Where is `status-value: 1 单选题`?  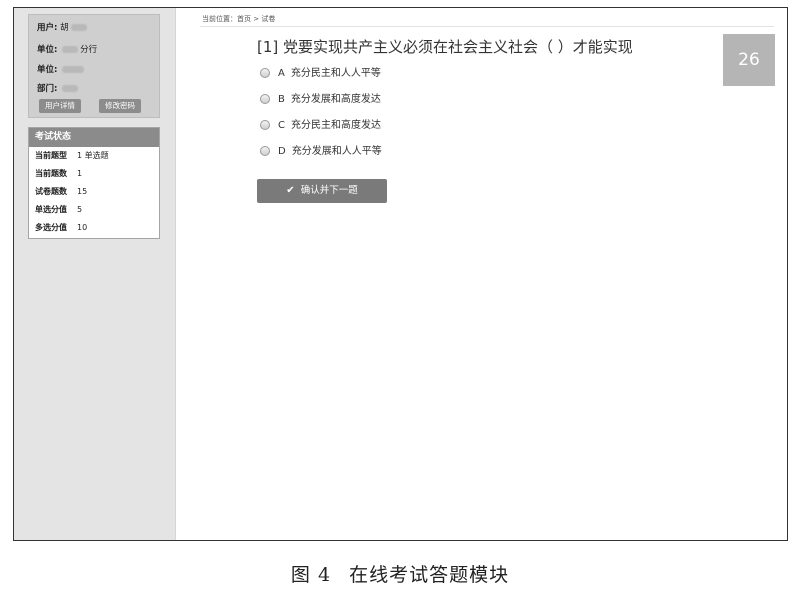
status-value: 1 单选题 is located at coordinates (93, 155).